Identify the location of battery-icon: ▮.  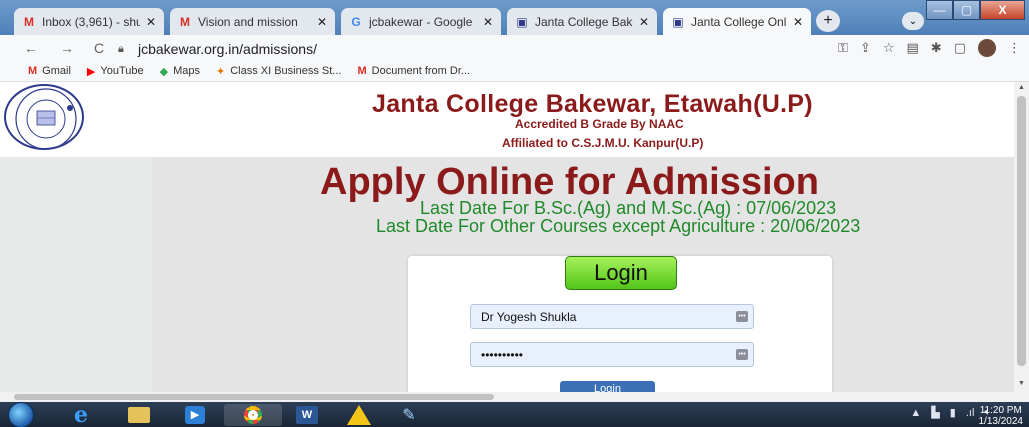
(953, 412).